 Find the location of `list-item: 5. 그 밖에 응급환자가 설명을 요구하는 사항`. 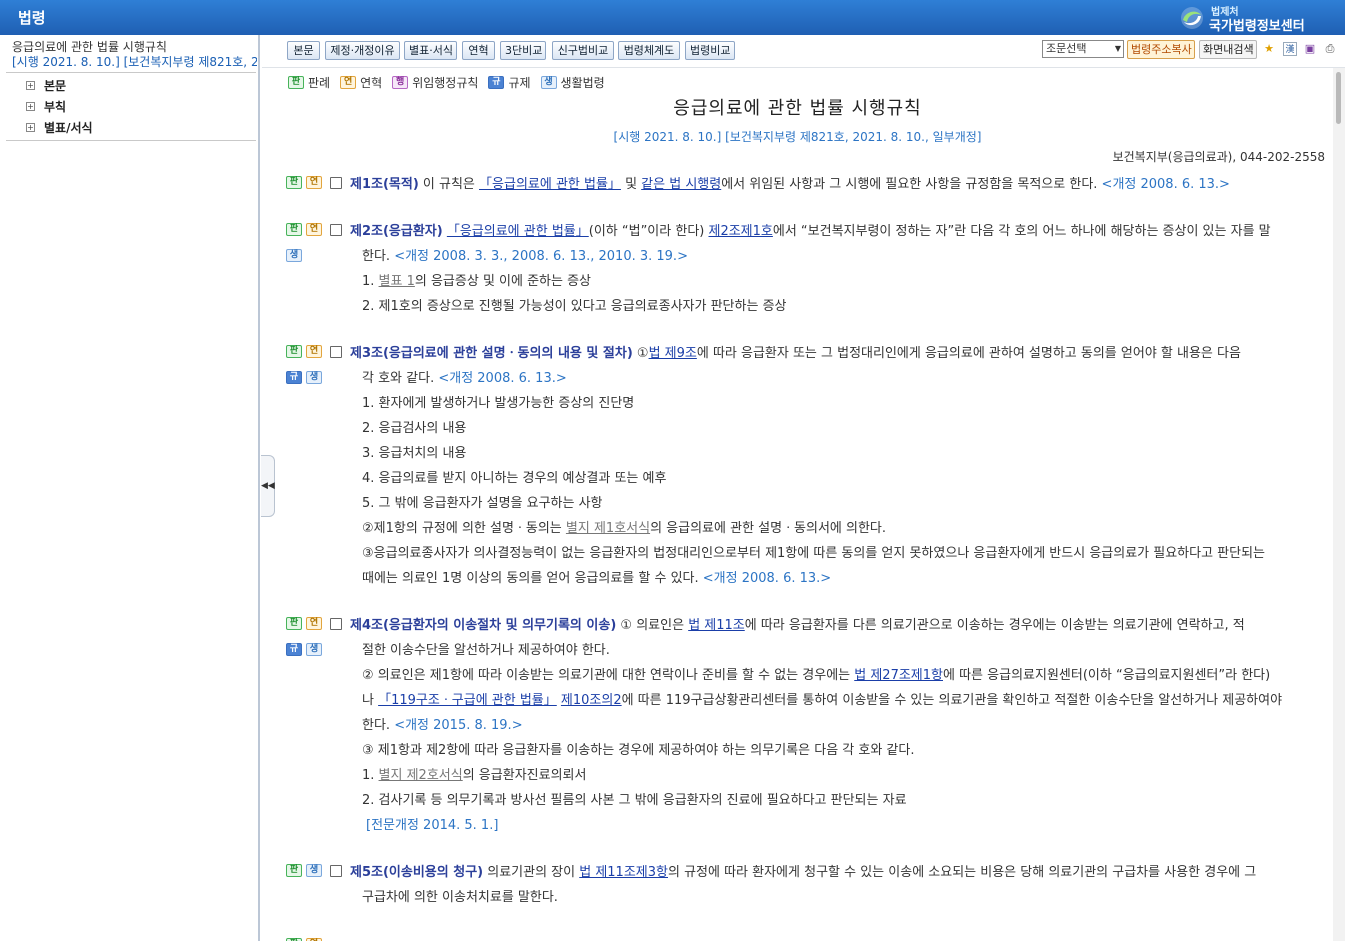

list-item: 5. 그 밖에 응급환자가 설명을 요구하는 사항 is located at coordinates (482, 503).